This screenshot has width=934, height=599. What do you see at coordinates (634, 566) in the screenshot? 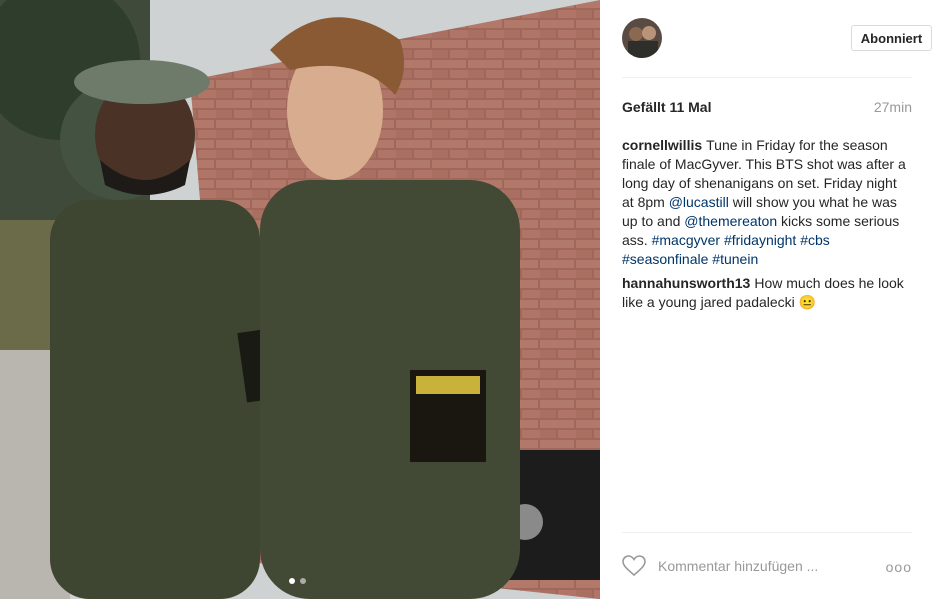
I see `heart-icon` at bounding box center [634, 566].